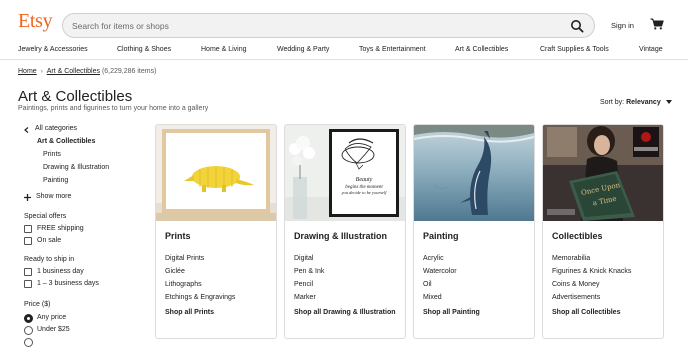  Describe the element at coordinates (76, 167) in the screenshot. I see `subcategory-drawing-illustration: Drawing & Illustration` at that location.